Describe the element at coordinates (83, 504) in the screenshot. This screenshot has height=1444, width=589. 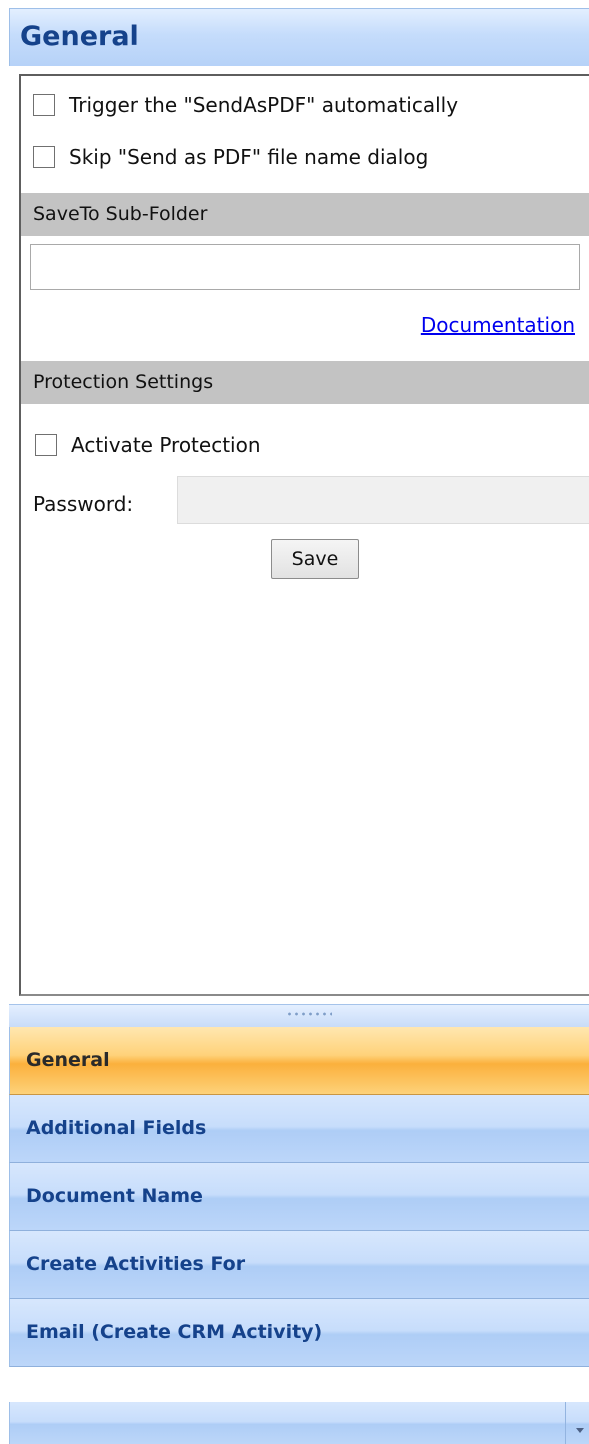
I see `password-label: Password:` at that location.